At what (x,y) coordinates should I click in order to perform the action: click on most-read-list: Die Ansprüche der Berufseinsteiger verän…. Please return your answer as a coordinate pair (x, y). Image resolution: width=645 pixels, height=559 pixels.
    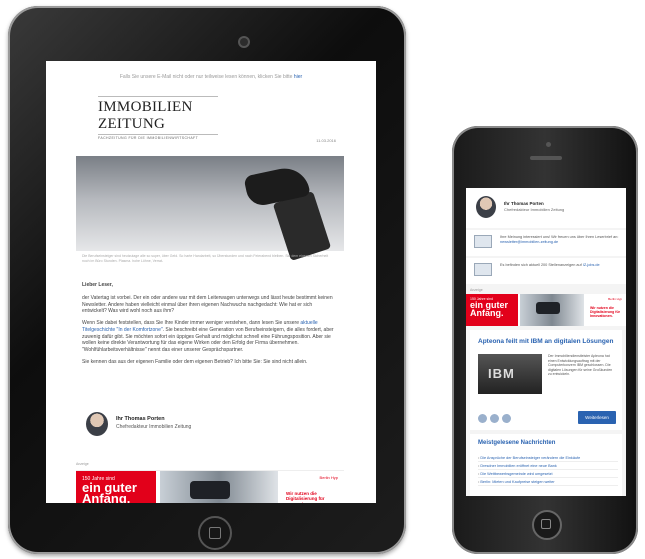
    Looking at the image, I should click on (548, 470).